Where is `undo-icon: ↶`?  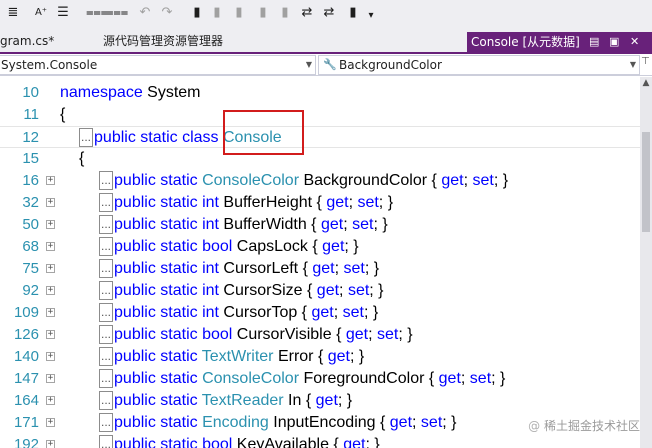
undo-icon: ↶ is located at coordinates (145, 13).